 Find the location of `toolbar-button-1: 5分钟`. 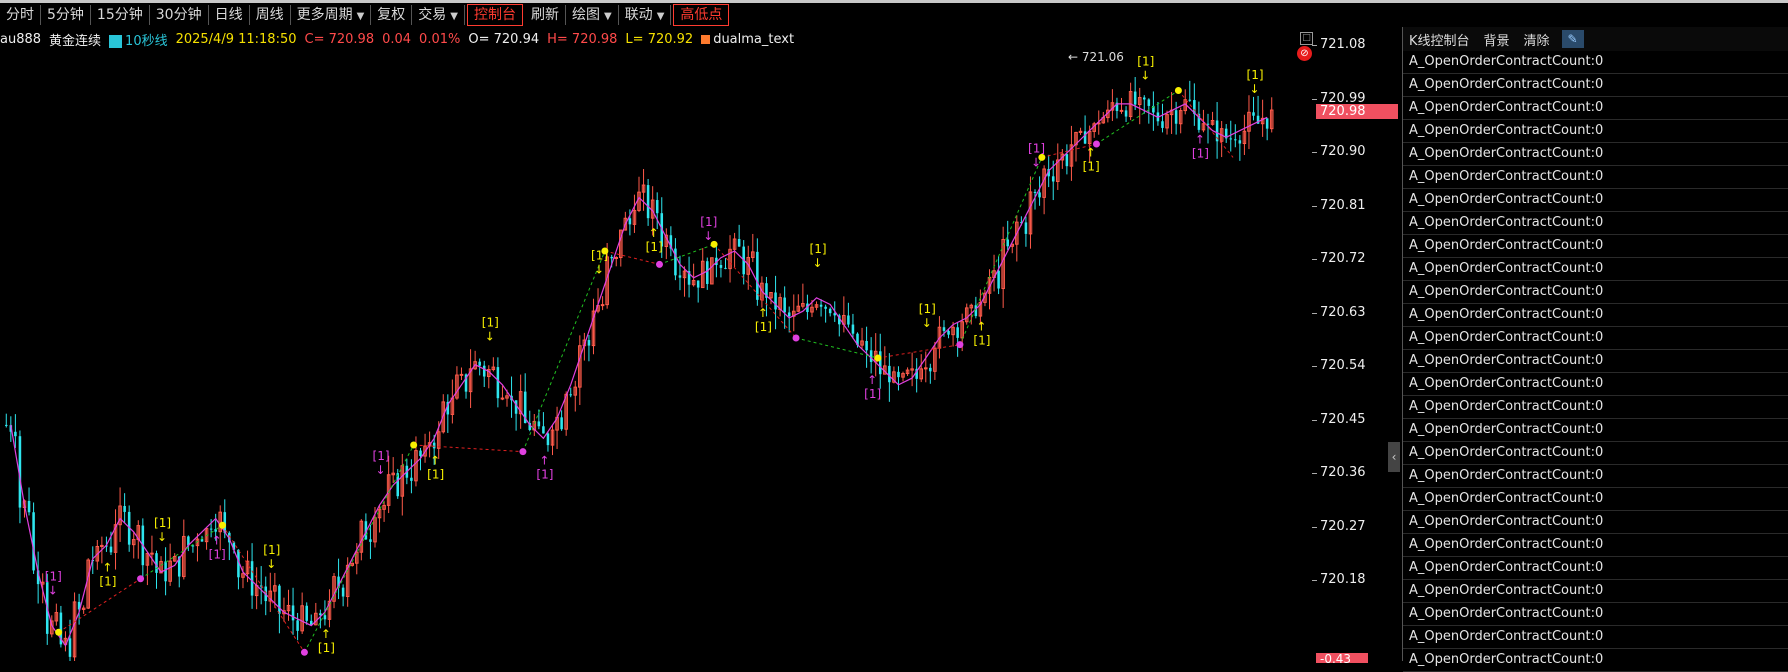

toolbar-button-1: 5分钟 is located at coordinates (66, 15).